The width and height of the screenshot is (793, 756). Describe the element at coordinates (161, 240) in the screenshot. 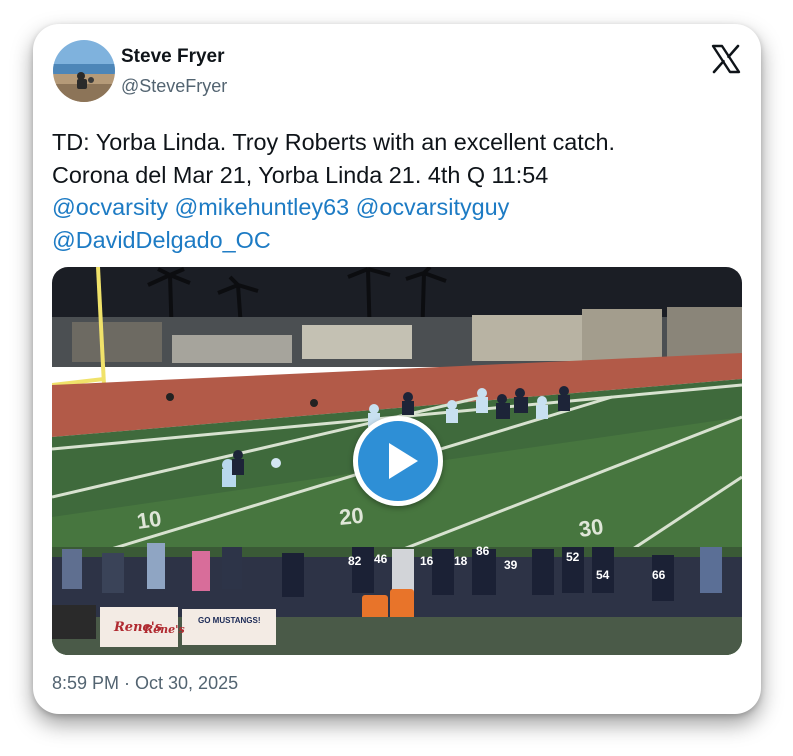

I see `mention-link: @DavidDelgado_OC` at that location.